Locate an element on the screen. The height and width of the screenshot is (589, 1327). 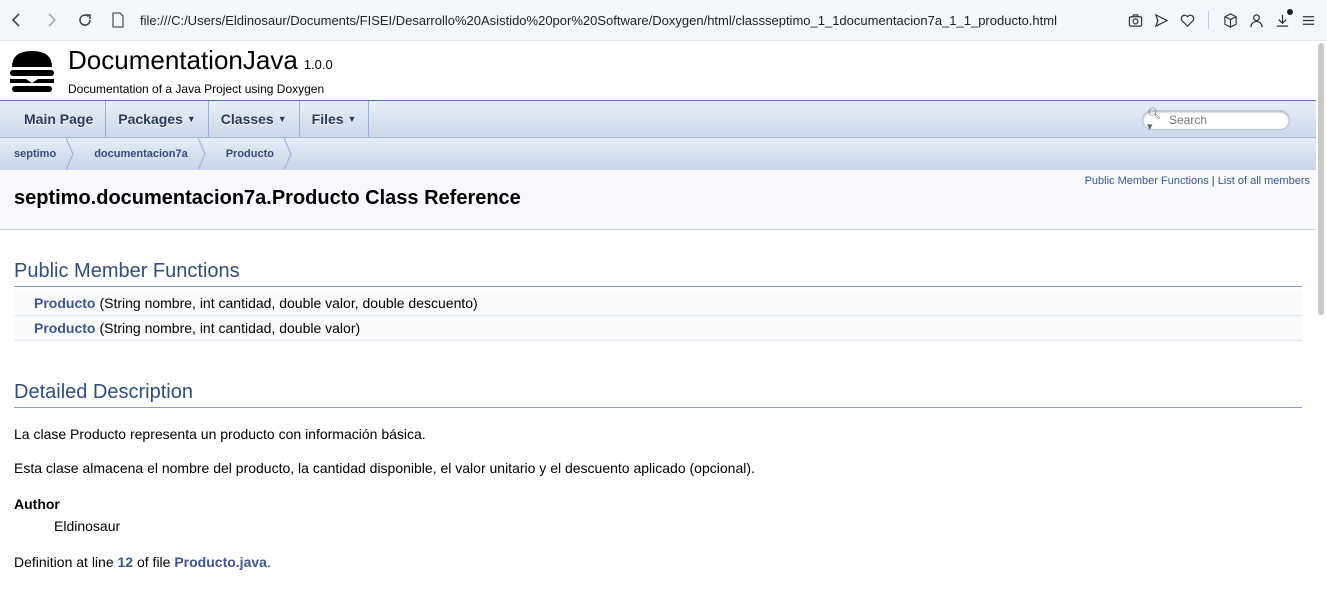
tab-packages: Packages ▼ is located at coordinates (157, 119).